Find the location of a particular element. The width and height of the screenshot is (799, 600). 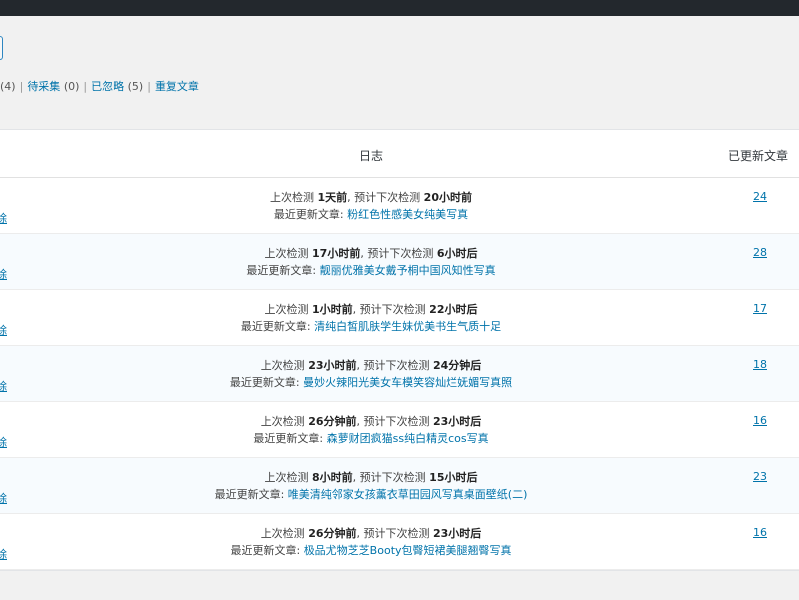

filter-pending-count: (0) is located at coordinates (71, 86).